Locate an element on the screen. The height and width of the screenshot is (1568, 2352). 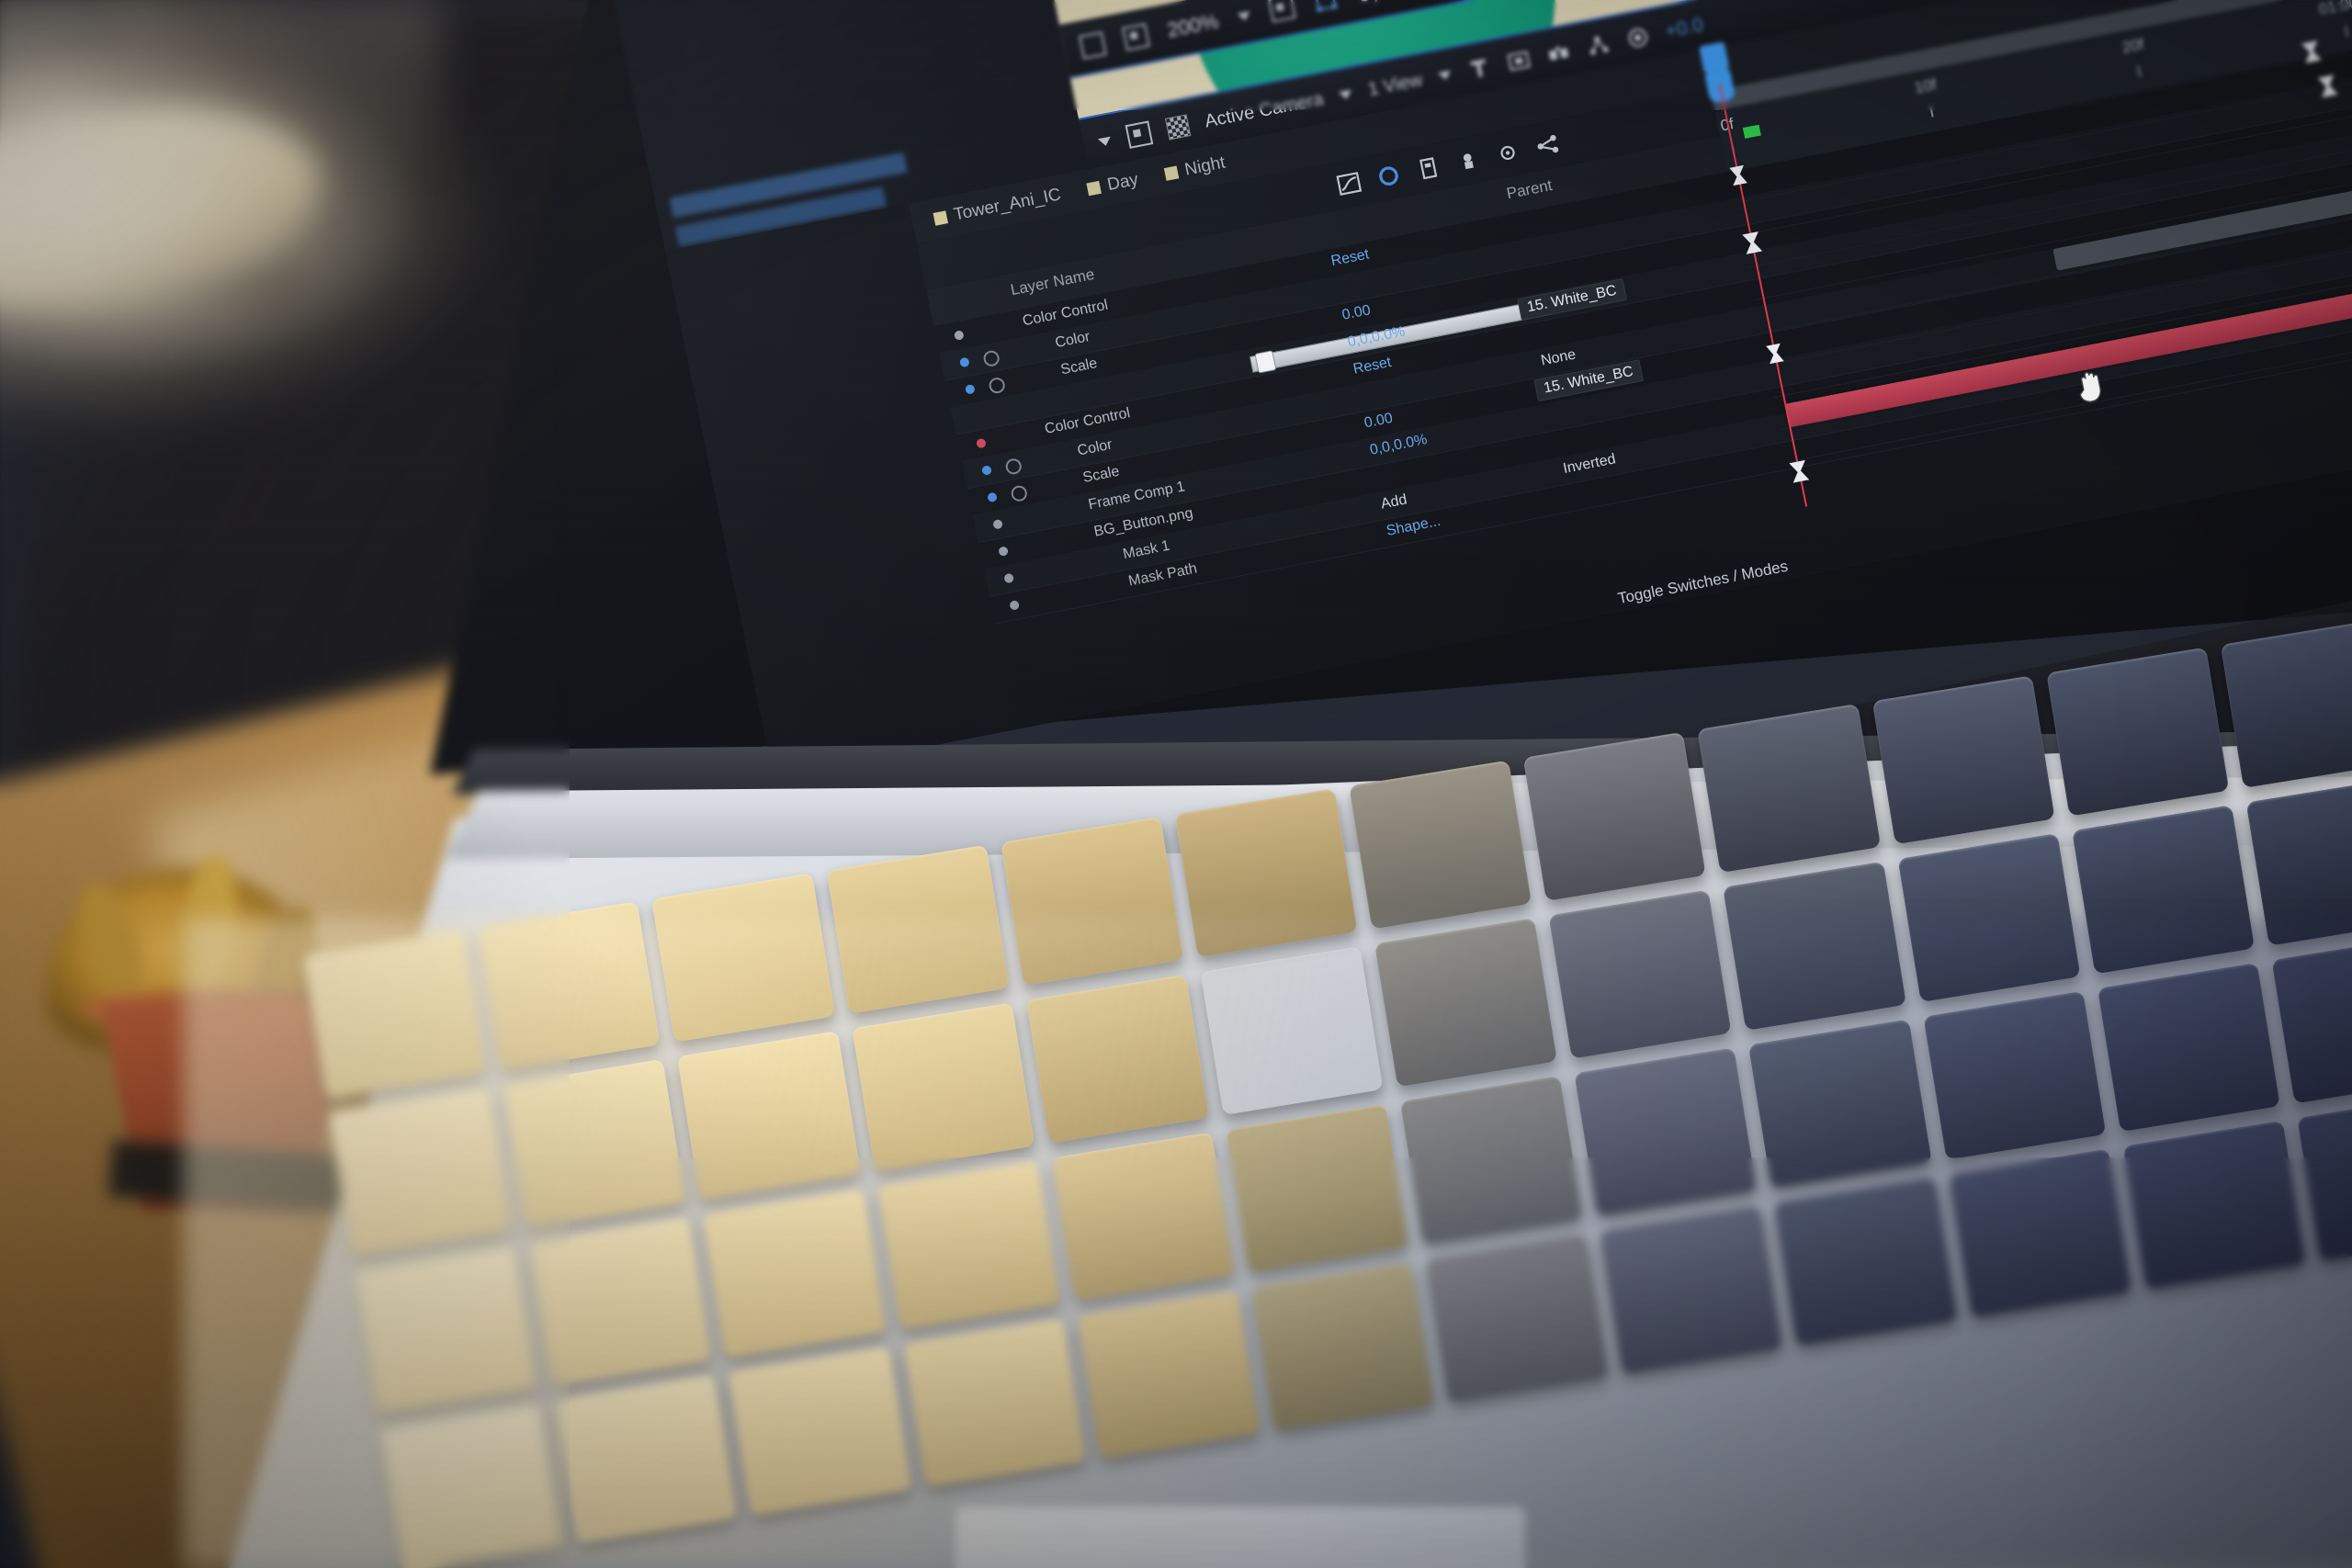
snapshot-thumb-icon is located at coordinates (1093, 46).